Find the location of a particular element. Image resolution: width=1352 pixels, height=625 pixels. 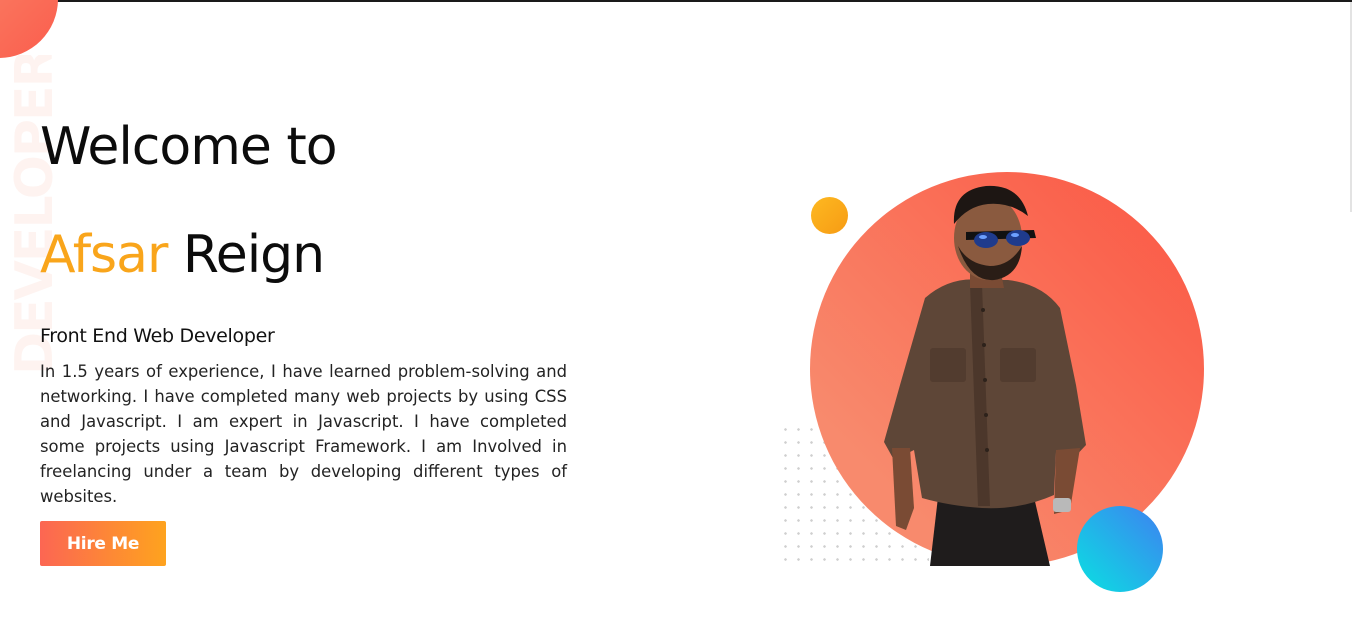

last-name: Reign is located at coordinates (253, 255).